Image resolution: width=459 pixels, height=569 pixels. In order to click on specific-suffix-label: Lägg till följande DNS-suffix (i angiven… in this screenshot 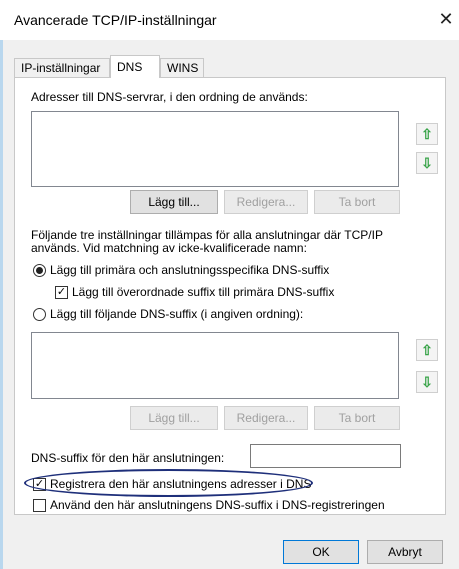, I will do `click(177, 314)`.